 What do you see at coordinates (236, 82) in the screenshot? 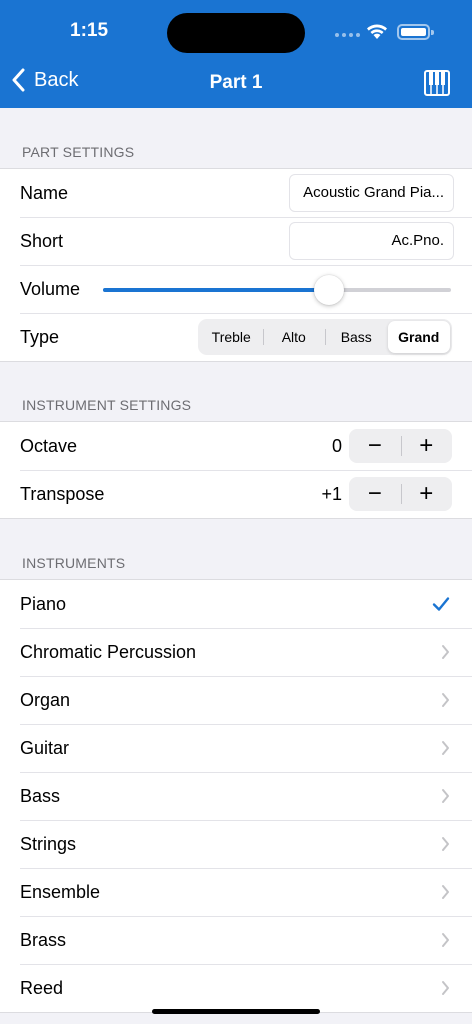
I see `page-title: Part 1` at bounding box center [236, 82].